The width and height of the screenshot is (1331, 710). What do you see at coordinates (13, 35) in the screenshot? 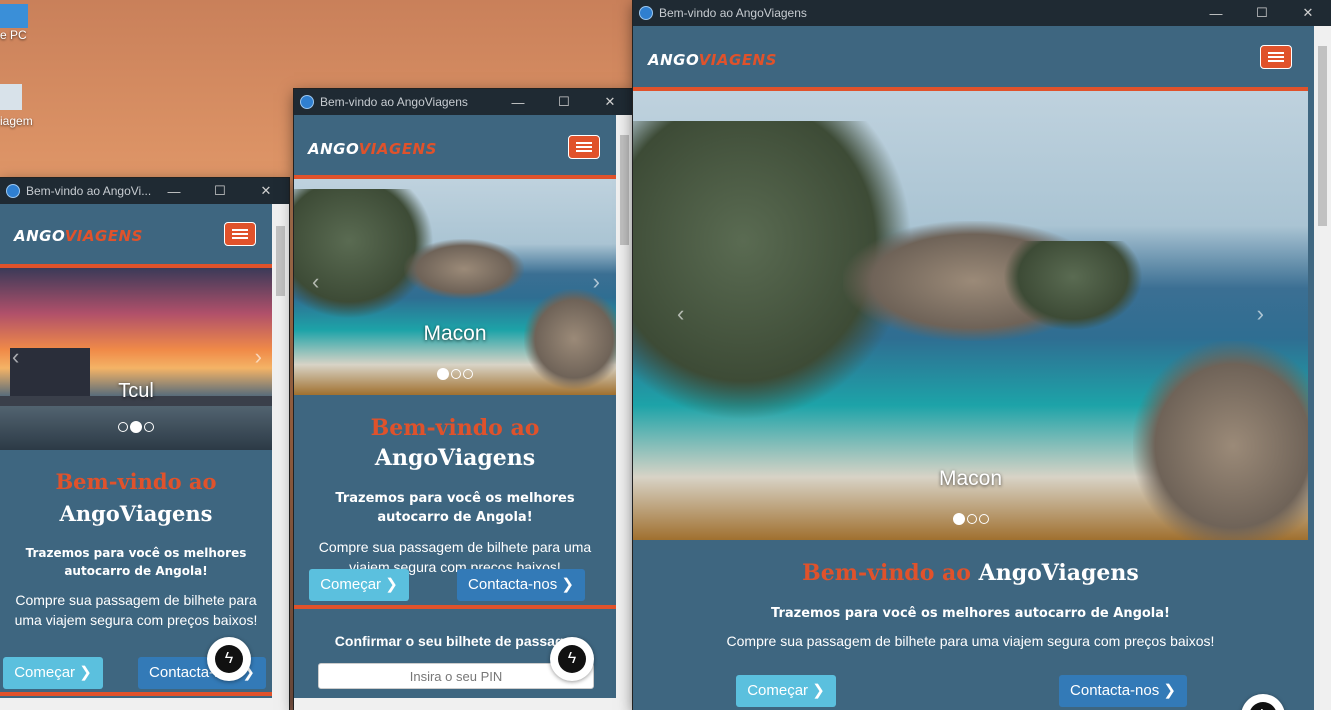
I see `desktop-icon-label: e PC` at bounding box center [13, 35].